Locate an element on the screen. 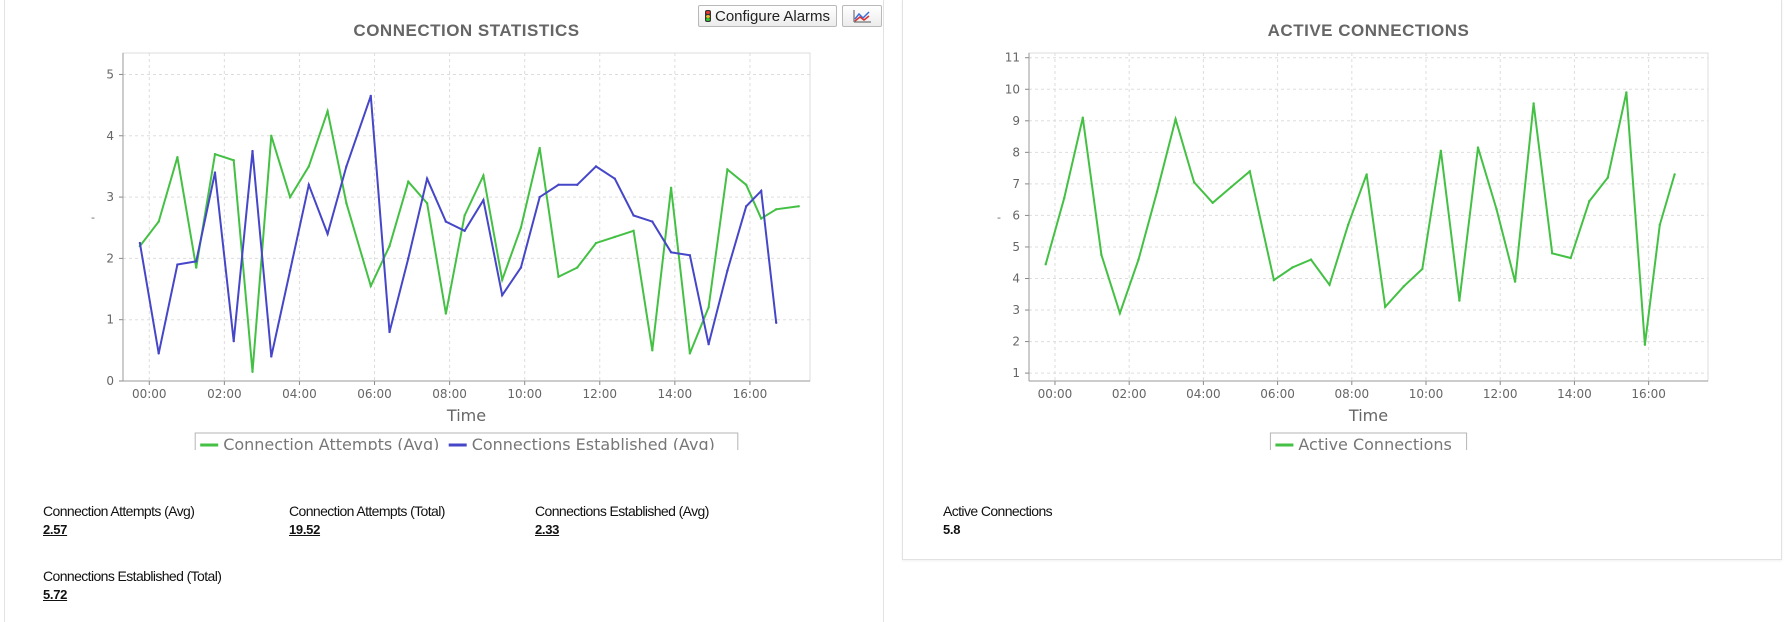  stat-label: Connection Attempts (Avg) is located at coordinates (119, 511).